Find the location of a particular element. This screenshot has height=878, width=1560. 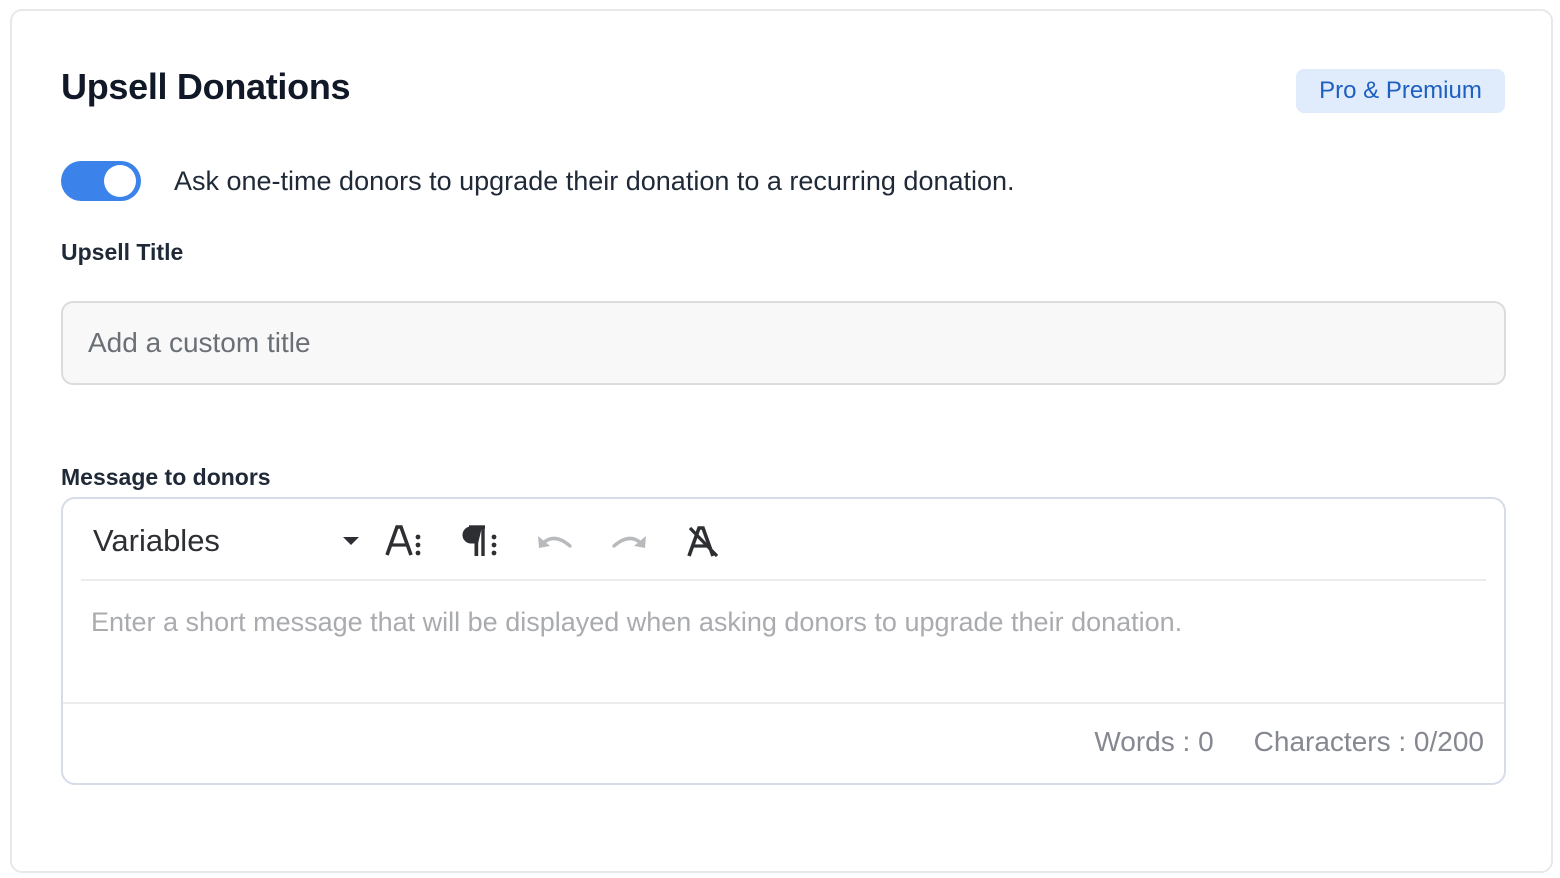

editor-counts: Words : 0 Characters : 0/200 is located at coordinates (1289, 742).